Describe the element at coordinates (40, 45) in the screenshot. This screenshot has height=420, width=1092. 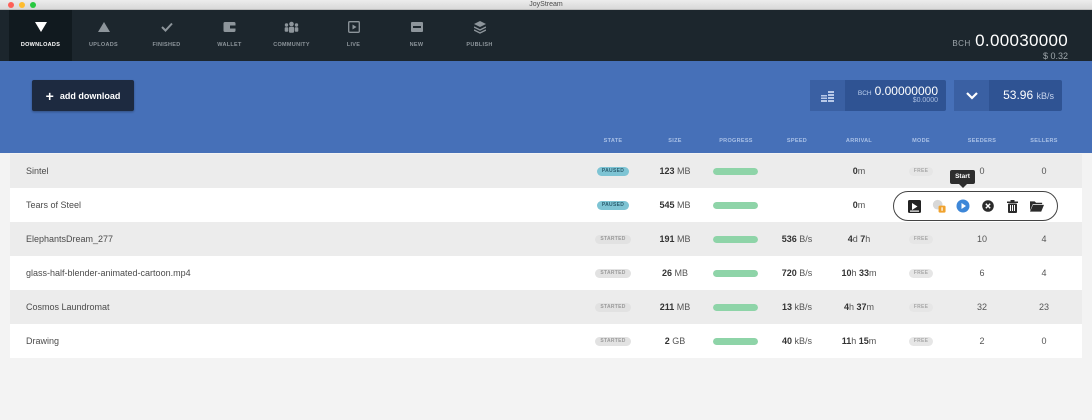
I see `nav-label: DOWNLOADS` at that location.